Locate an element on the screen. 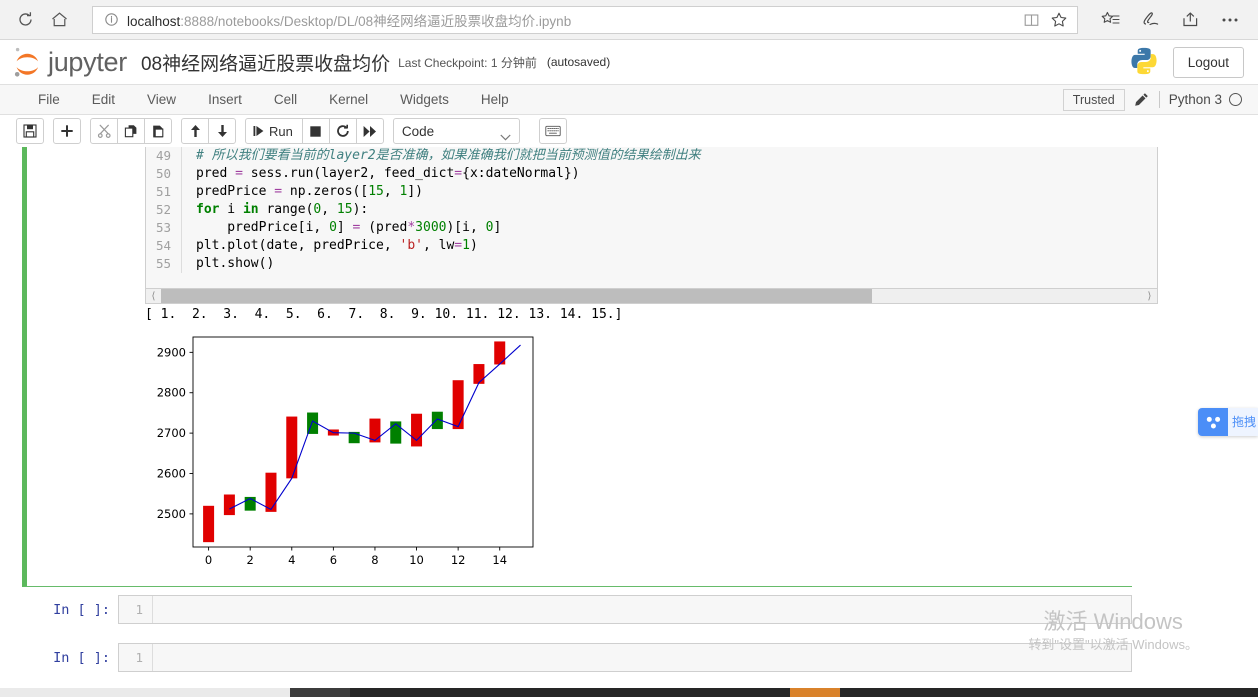 The height and width of the screenshot is (697, 1258). menu-help: Help is located at coordinates (495, 99).